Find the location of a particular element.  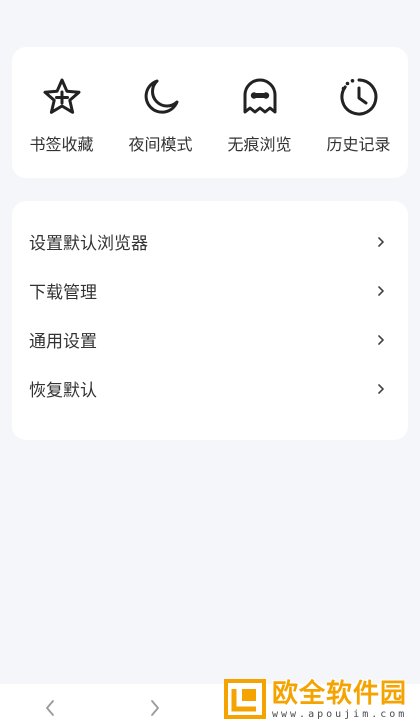

bookmarks-label: 书签收藏 is located at coordinates (61, 144).